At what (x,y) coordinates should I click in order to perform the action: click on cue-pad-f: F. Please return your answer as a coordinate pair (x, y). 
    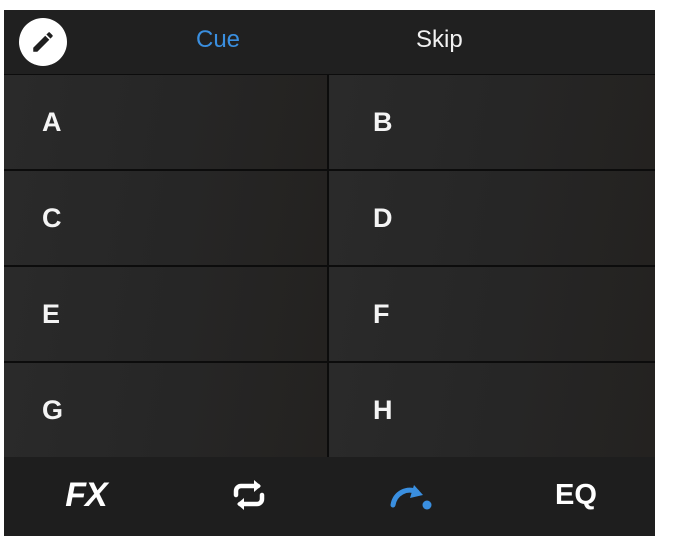
    Looking at the image, I should click on (492, 314).